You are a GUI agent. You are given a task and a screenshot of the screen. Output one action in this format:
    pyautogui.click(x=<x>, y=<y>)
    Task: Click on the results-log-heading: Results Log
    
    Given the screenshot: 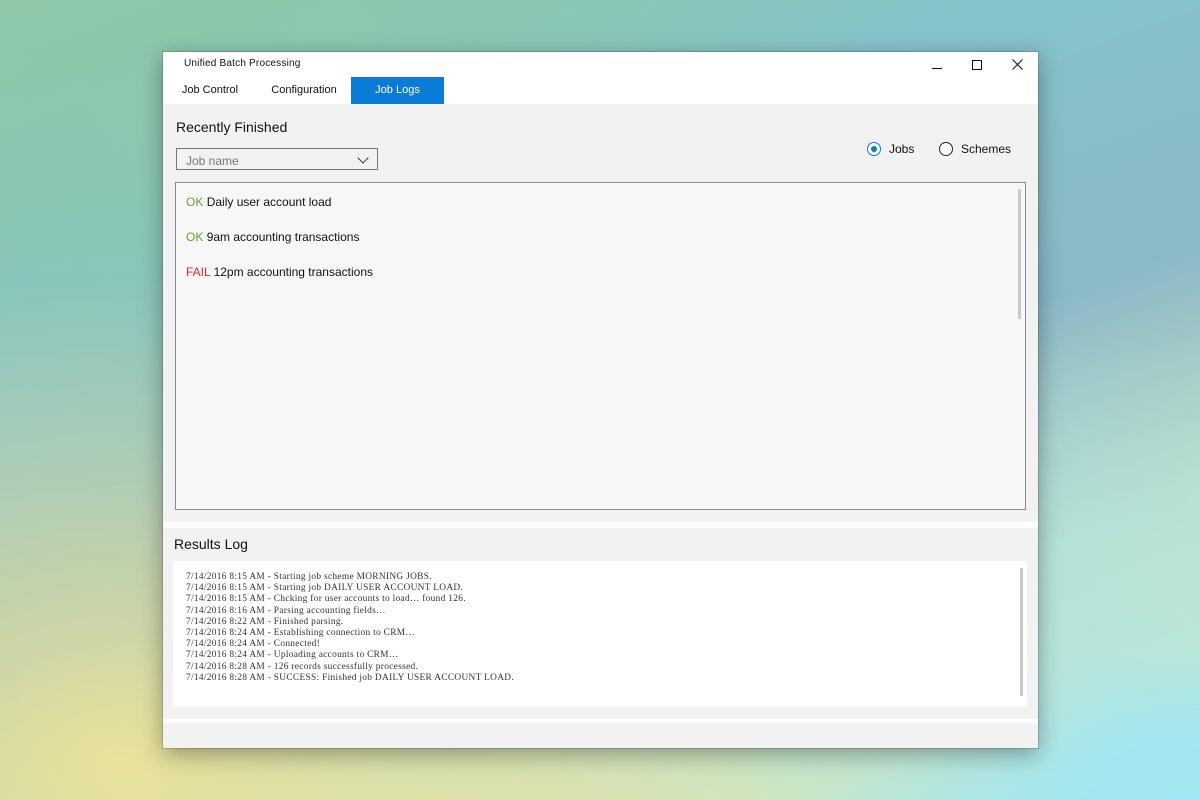 What is the action you would take?
    pyautogui.click(x=211, y=544)
    